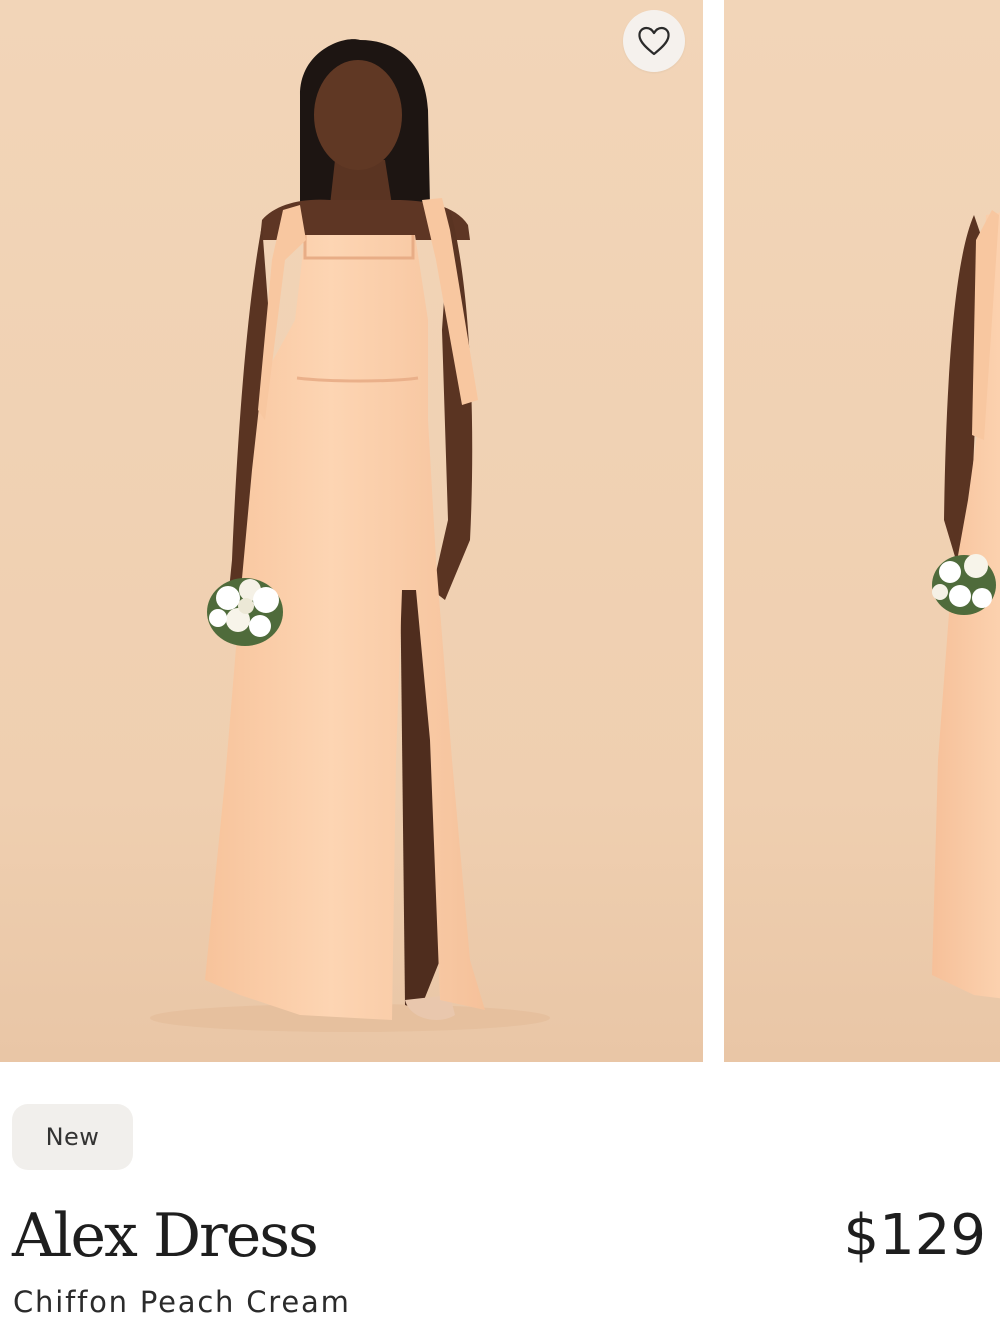  Describe the element at coordinates (245, 612) in the screenshot. I see `bouquet` at that location.